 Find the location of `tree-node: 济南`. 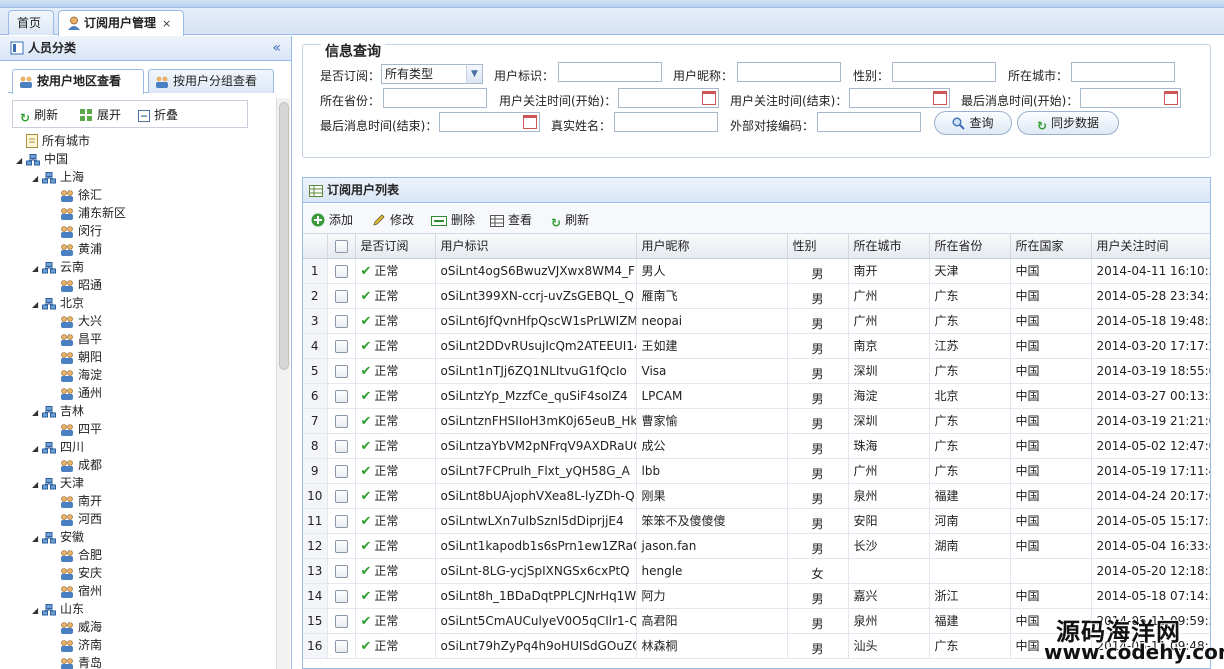

tree-node: 济南 is located at coordinates (81, 645).